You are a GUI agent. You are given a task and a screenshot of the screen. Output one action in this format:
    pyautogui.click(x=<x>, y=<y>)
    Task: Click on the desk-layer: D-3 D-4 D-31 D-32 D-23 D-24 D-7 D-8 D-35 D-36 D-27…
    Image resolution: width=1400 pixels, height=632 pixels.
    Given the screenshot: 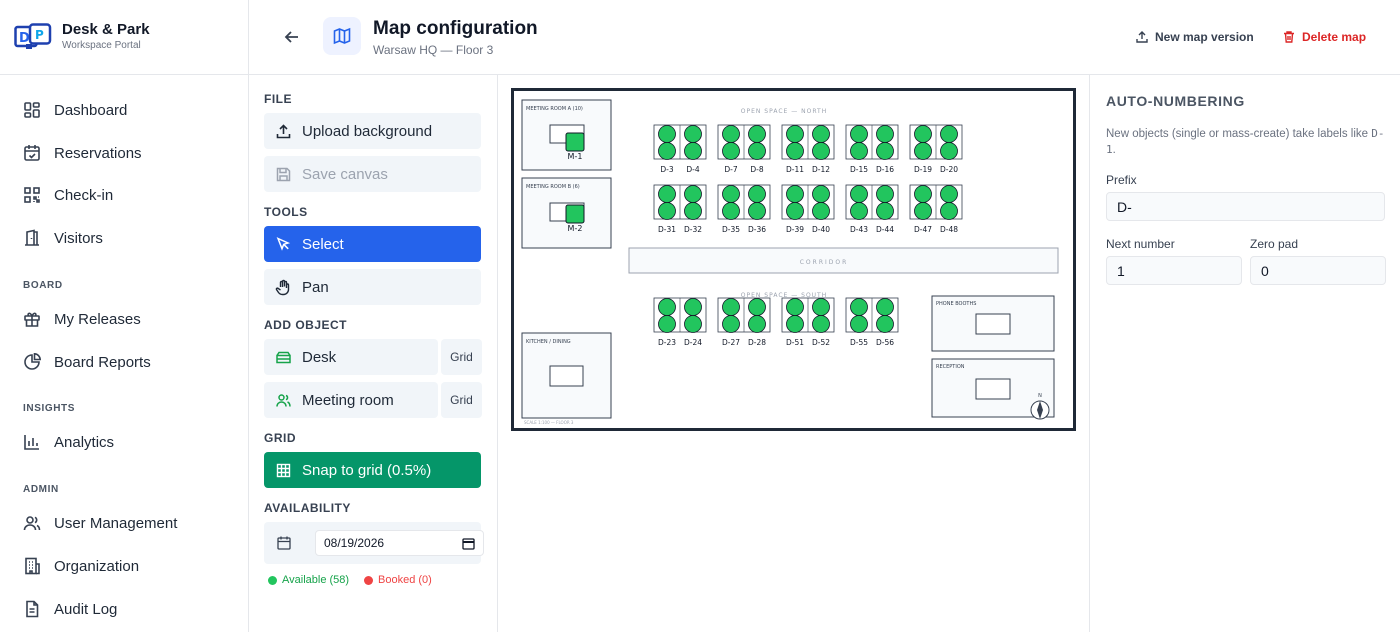 What is the action you would take?
    pyautogui.click(x=808, y=235)
    